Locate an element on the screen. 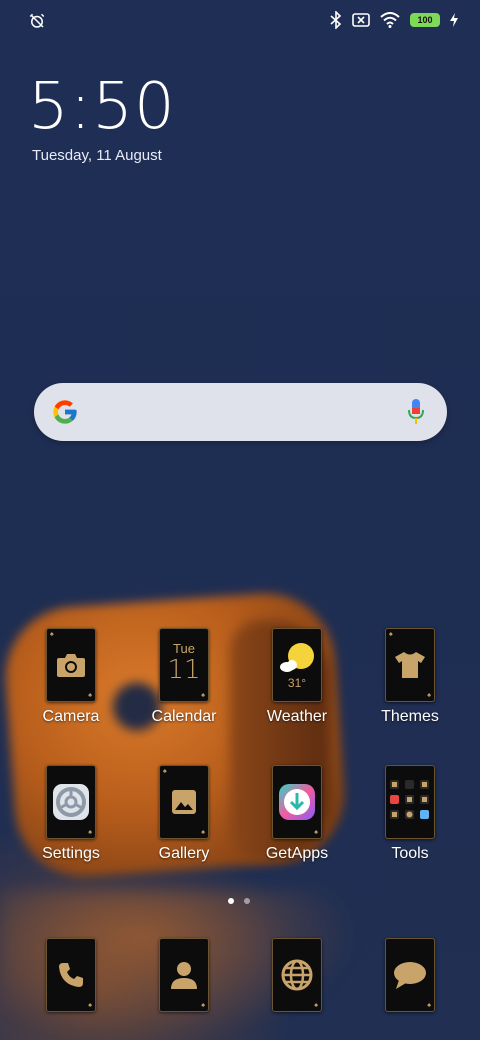  gallery-icon: ♠ ♠ is located at coordinates (184, 802).